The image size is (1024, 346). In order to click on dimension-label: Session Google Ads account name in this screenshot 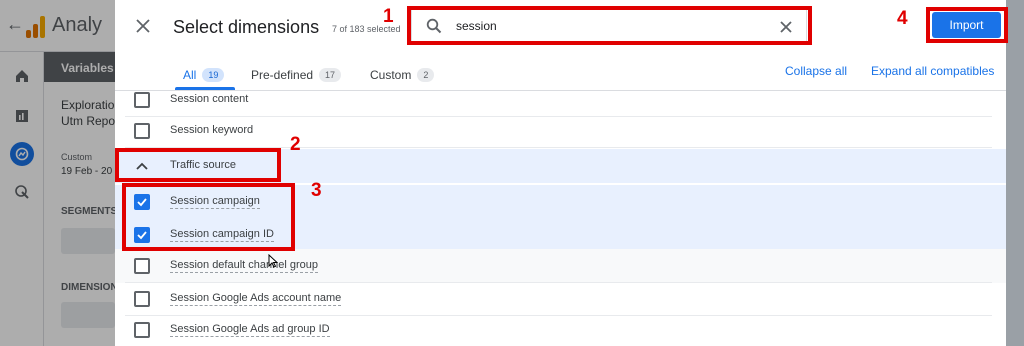, I will do `click(256, 299)`.